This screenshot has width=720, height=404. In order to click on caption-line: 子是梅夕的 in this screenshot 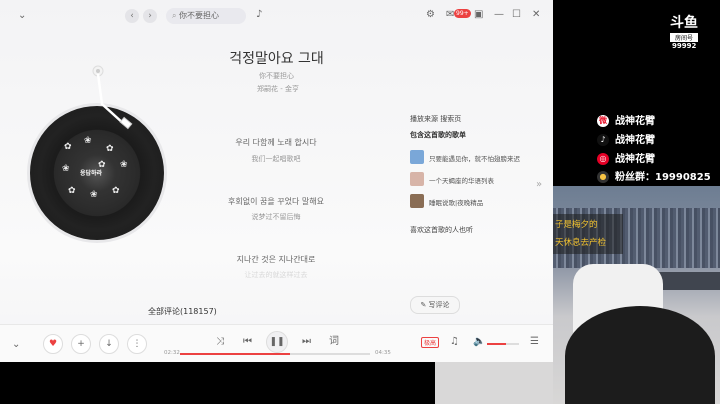, I will do `click(576, 225)`.